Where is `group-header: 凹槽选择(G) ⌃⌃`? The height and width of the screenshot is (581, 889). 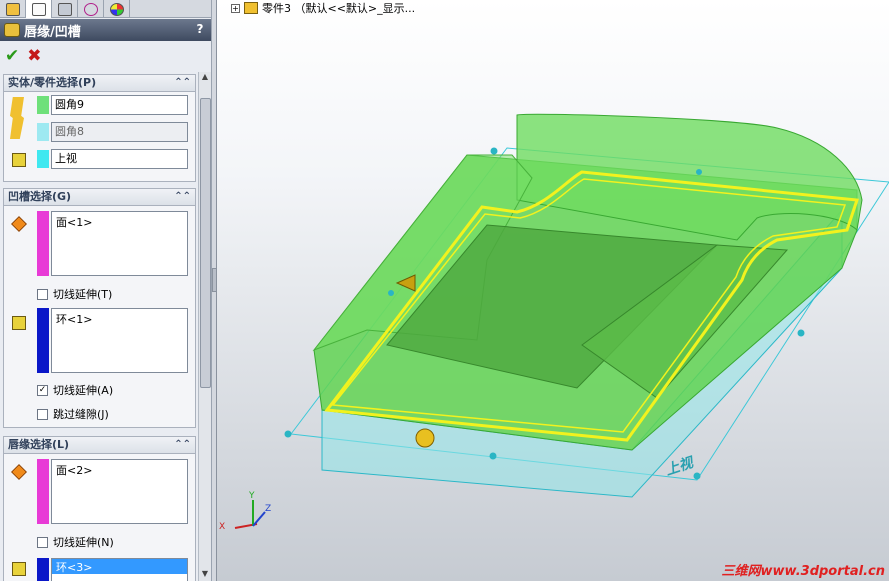
group-header: 凹槽选择(G) ⌃⌃ is located at coordinates (99, 197).